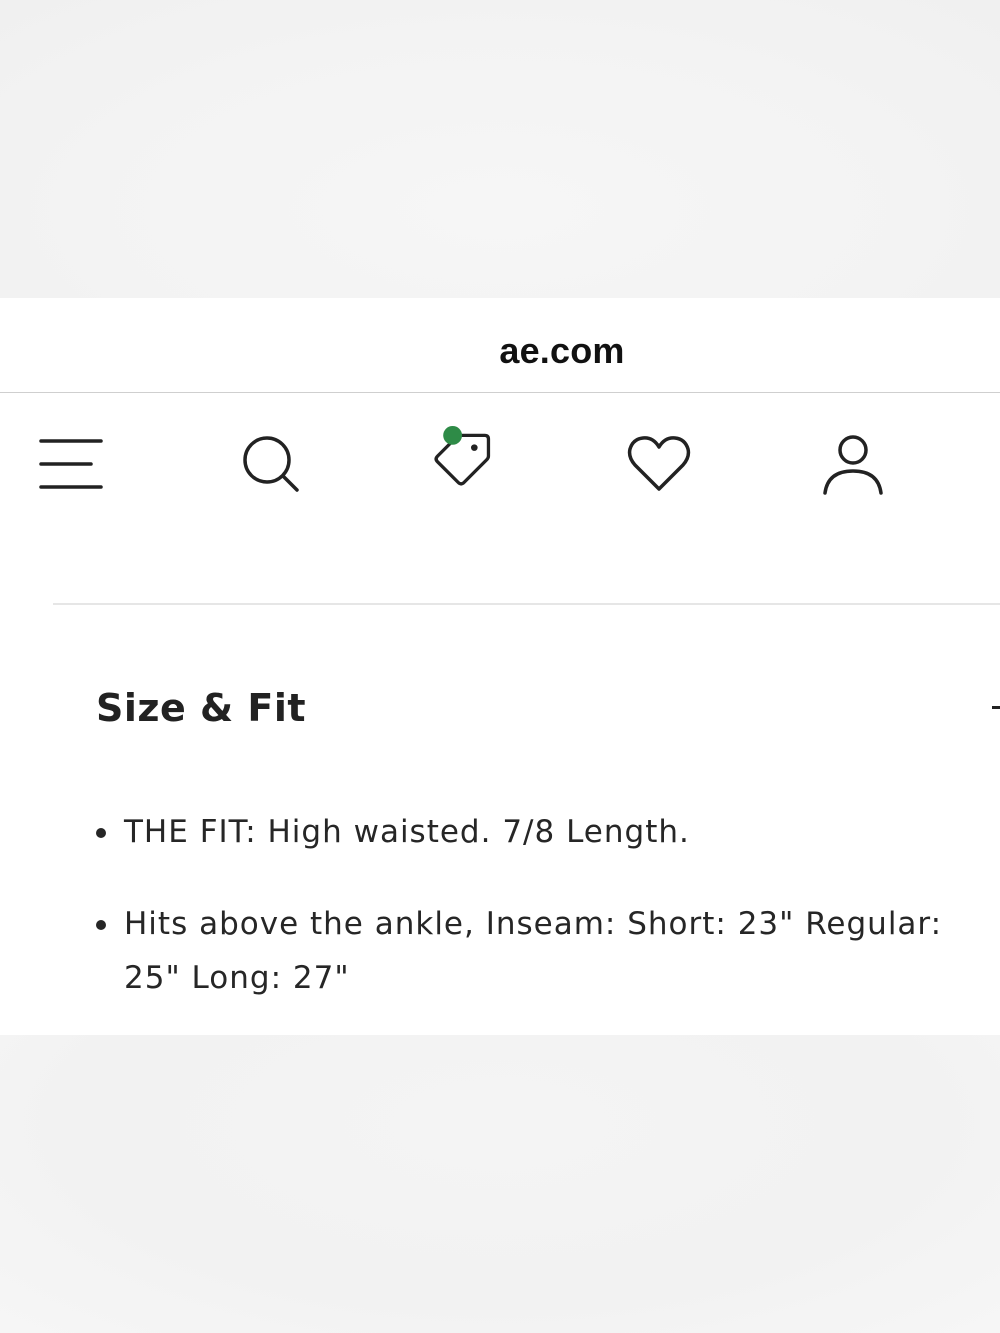 The image size is (1000, 1333). I want to click on collapse-icon, so click(996, 707).